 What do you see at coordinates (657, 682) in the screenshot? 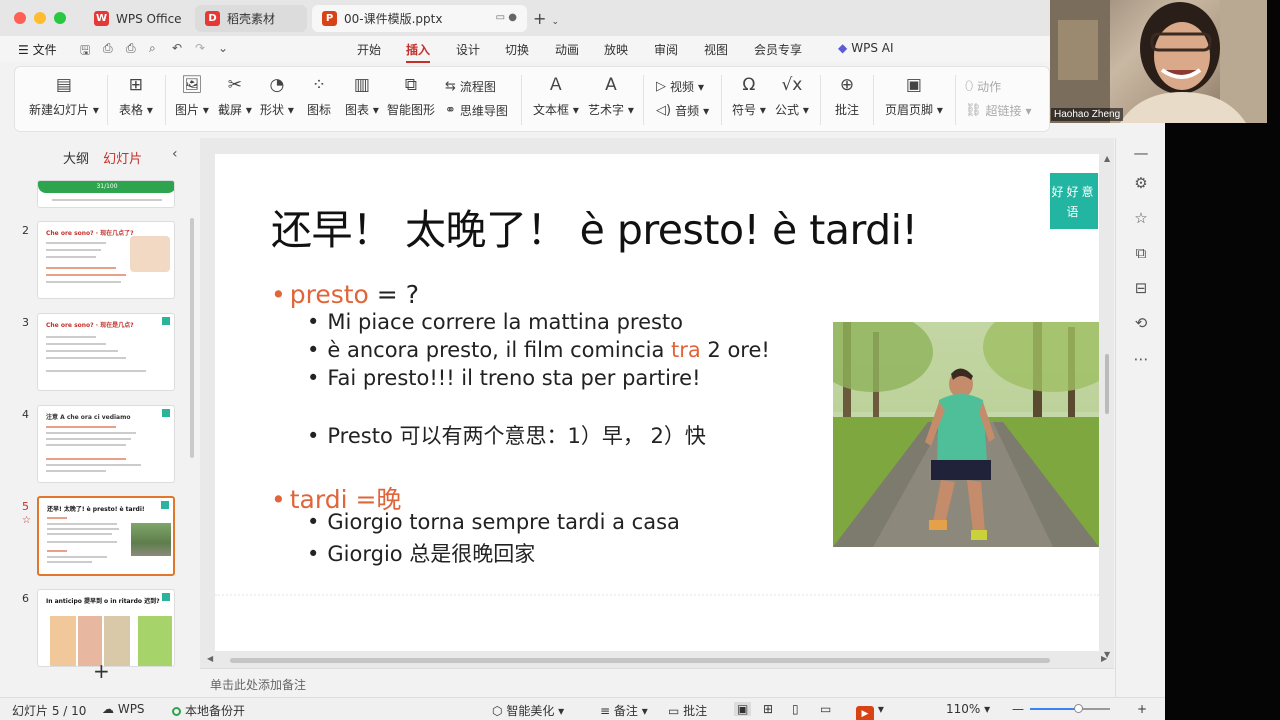
I see `notes-area: 单击此处添加备注` at bounding box center [657, 682].